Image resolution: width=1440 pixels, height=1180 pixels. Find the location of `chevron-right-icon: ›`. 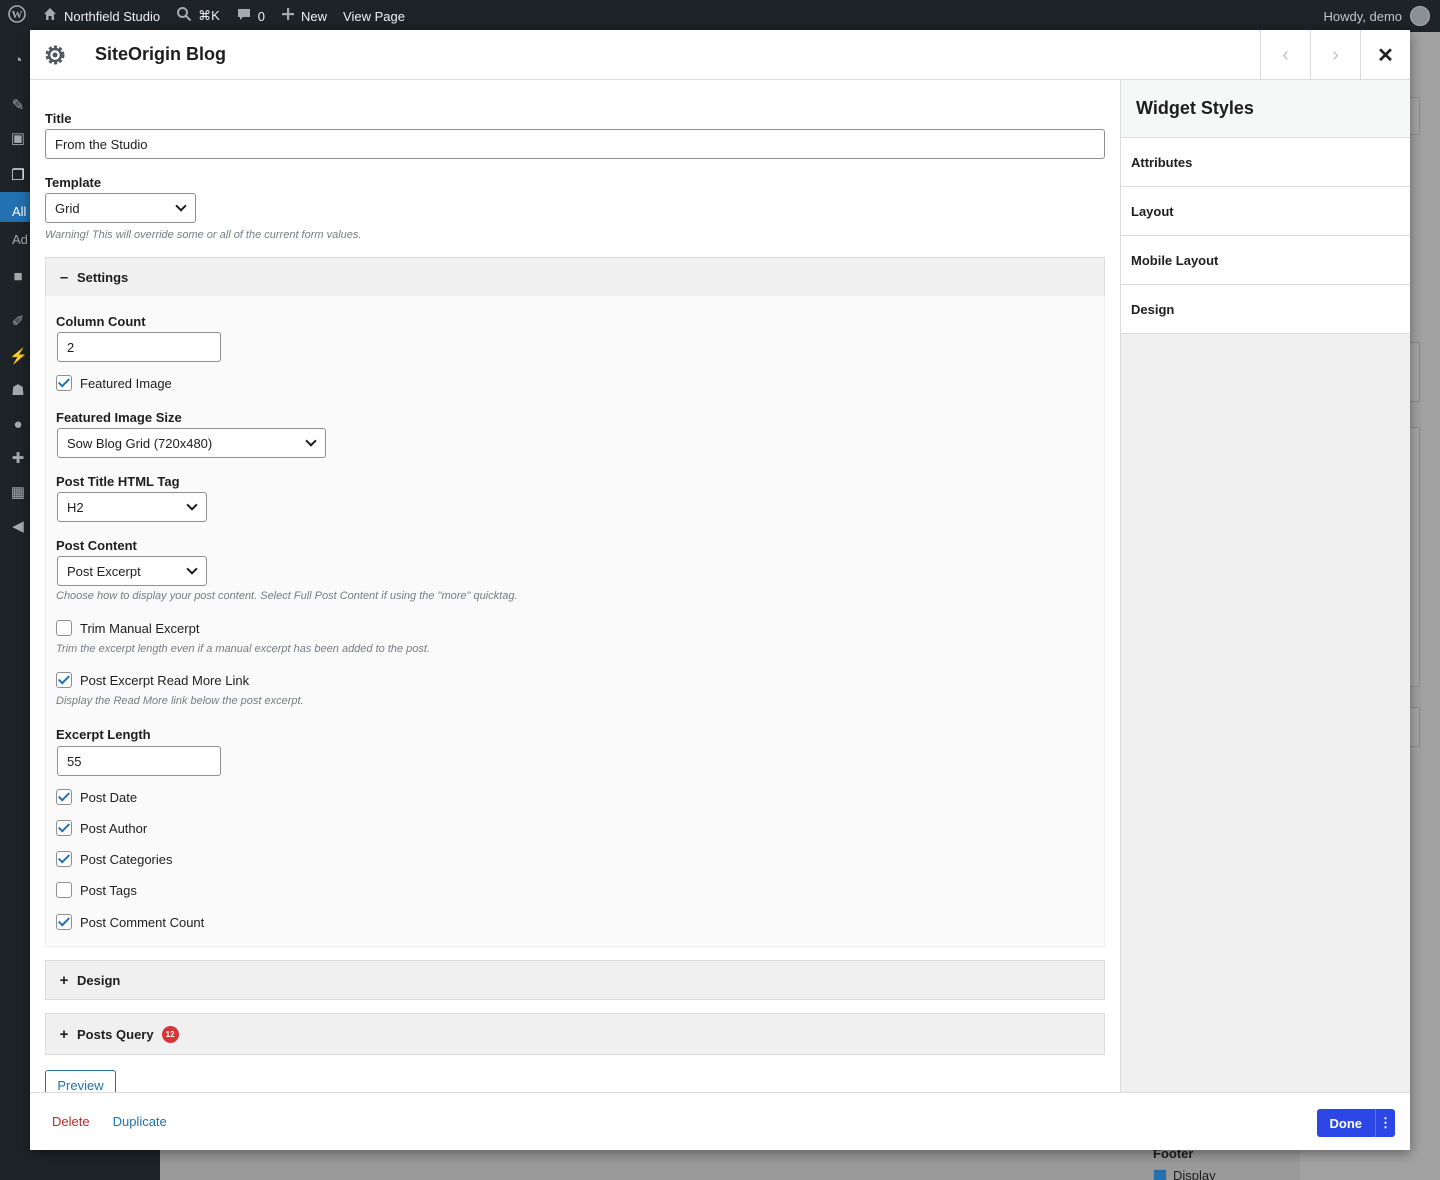

chevron-right-icon: › is located at coordinates (1335, 54).